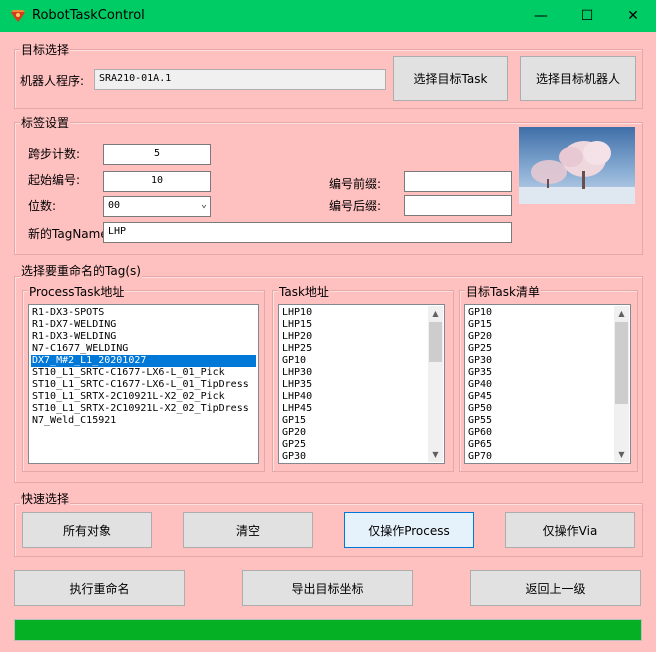 The image size is (656, 652). Describe the element at coordinates (409, 530) in the screenshot. I see `process-only-button: 仅操作Process` at that location.